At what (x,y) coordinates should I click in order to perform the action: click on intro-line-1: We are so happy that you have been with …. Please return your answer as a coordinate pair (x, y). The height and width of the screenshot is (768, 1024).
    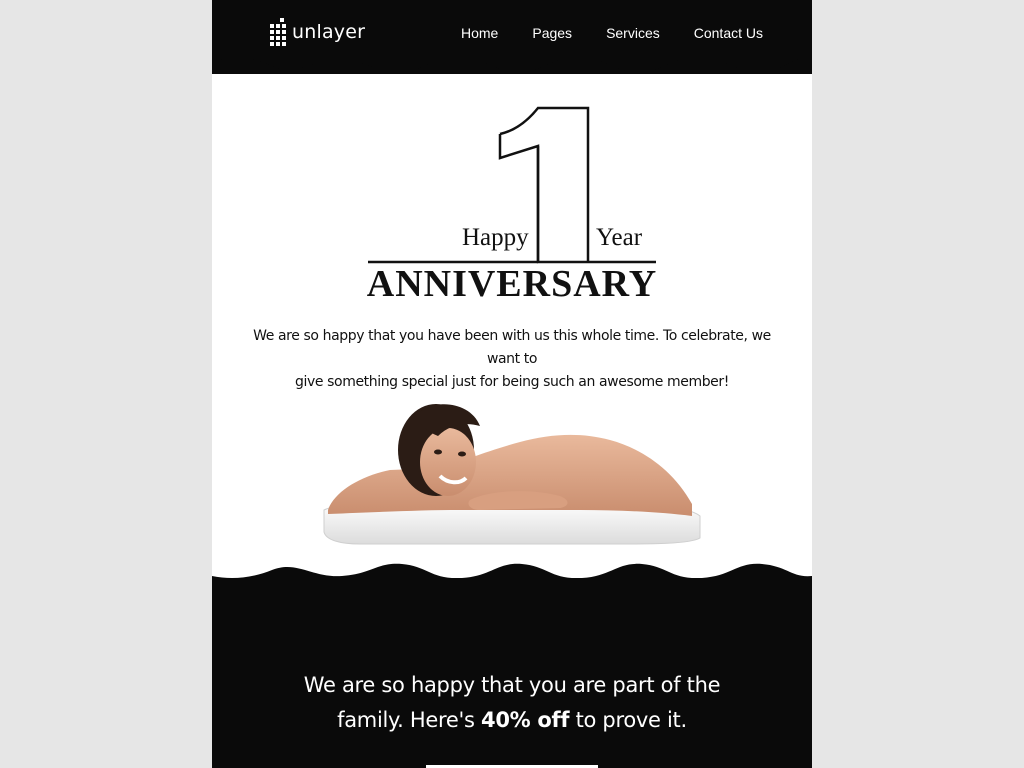
    Looking at the image, I should click on (512, 347).